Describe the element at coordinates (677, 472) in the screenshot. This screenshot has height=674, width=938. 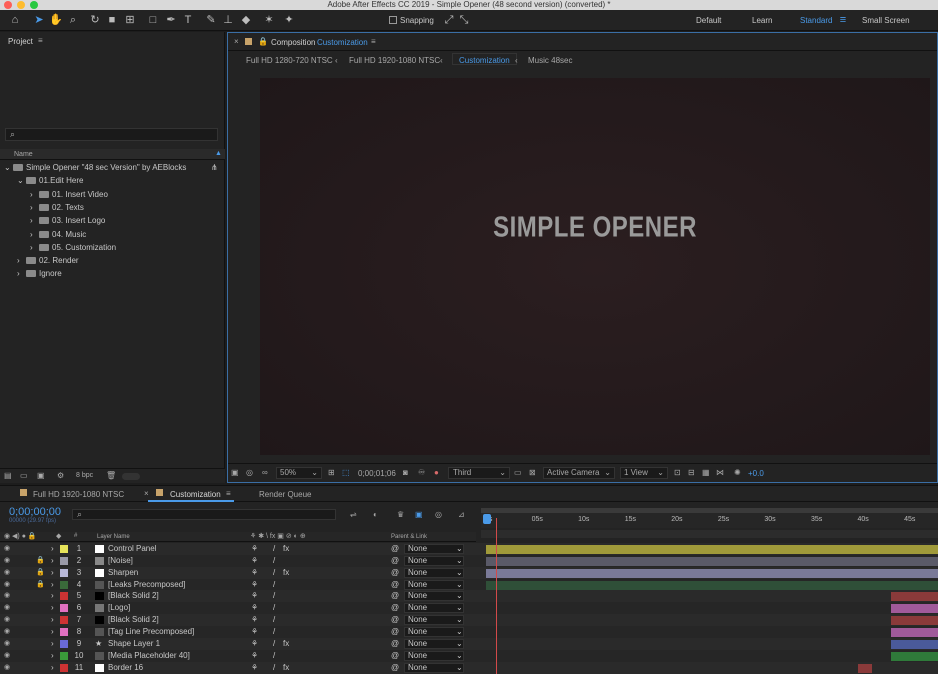
I see `toggle-pixel-aspect-icon: ⊡` at that location.